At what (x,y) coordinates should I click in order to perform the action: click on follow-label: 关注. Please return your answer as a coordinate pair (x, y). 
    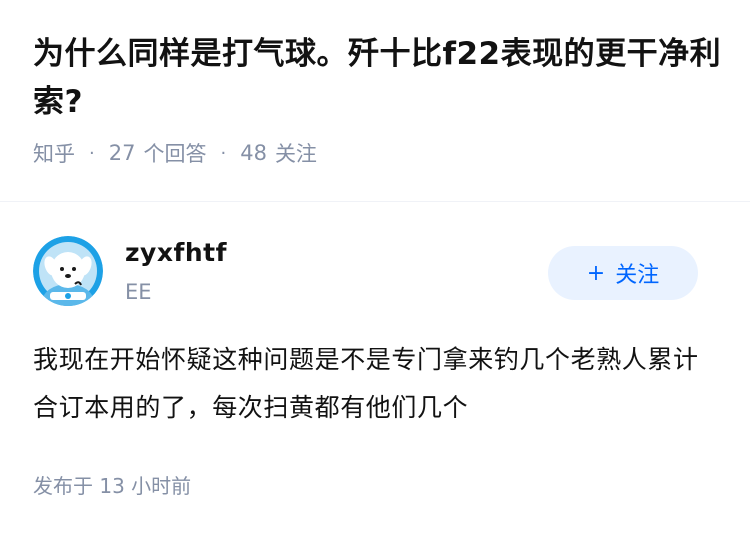
    Looking at the image, I should click on (637, 275).